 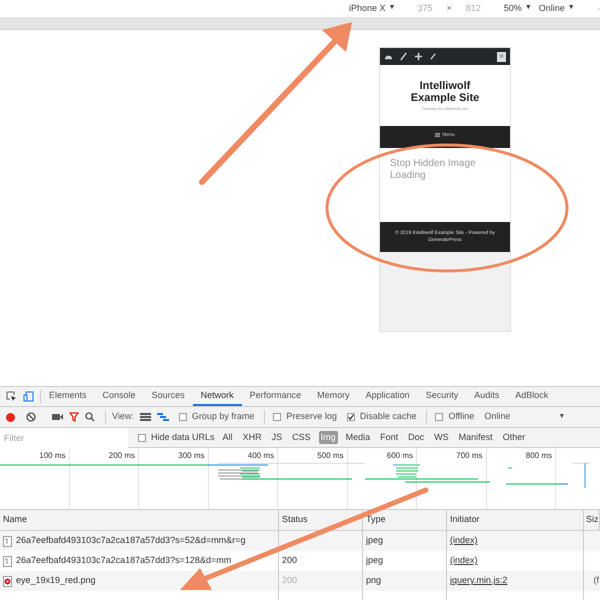 What do you see at coordinates (124, 561) in the screenshot?
I see `file-name: 26a7eefbafd493103c7a2ca187a57dd3?s=128&d=mm` at bounding box center [124, 561].